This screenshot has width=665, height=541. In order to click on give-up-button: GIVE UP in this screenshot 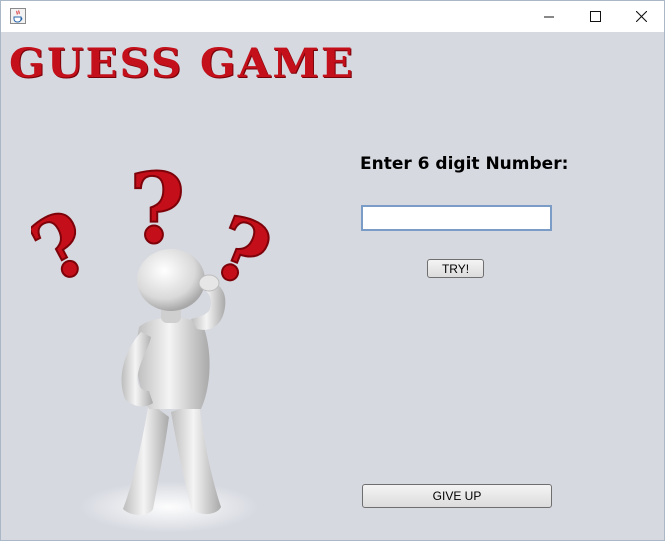, I will do `click(457, 496)`.